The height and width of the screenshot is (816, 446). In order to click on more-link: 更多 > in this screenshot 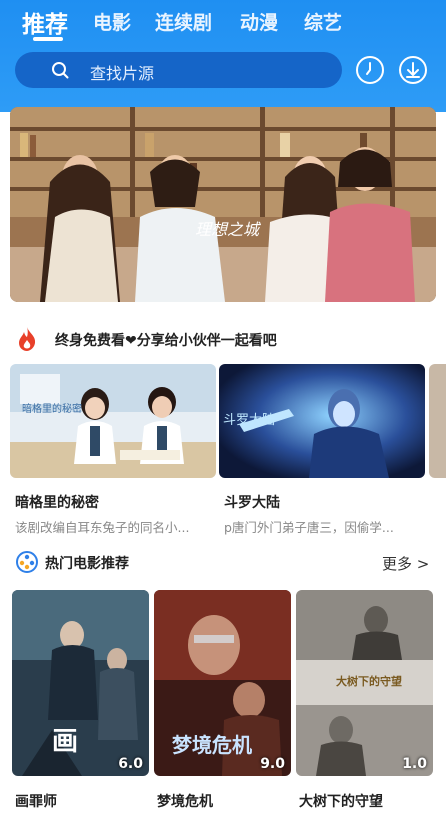, I will do `click(405, 563)`.